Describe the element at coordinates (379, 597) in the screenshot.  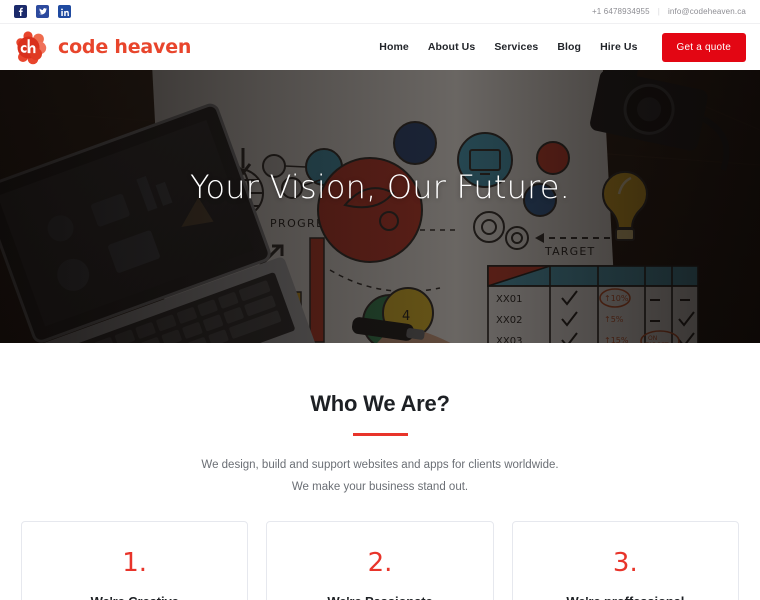
I see `feature-card-title: We're Passionate` at that location.